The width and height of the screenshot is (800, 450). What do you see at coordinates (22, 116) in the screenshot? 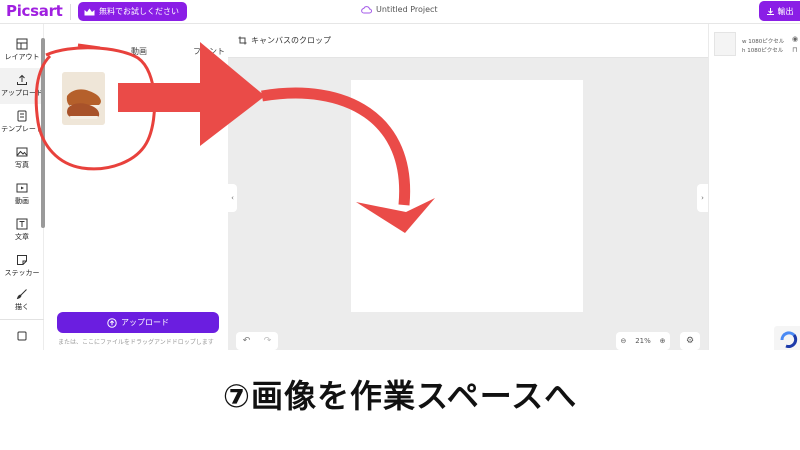
I see `template-icon` at bounding box center [22, 116].